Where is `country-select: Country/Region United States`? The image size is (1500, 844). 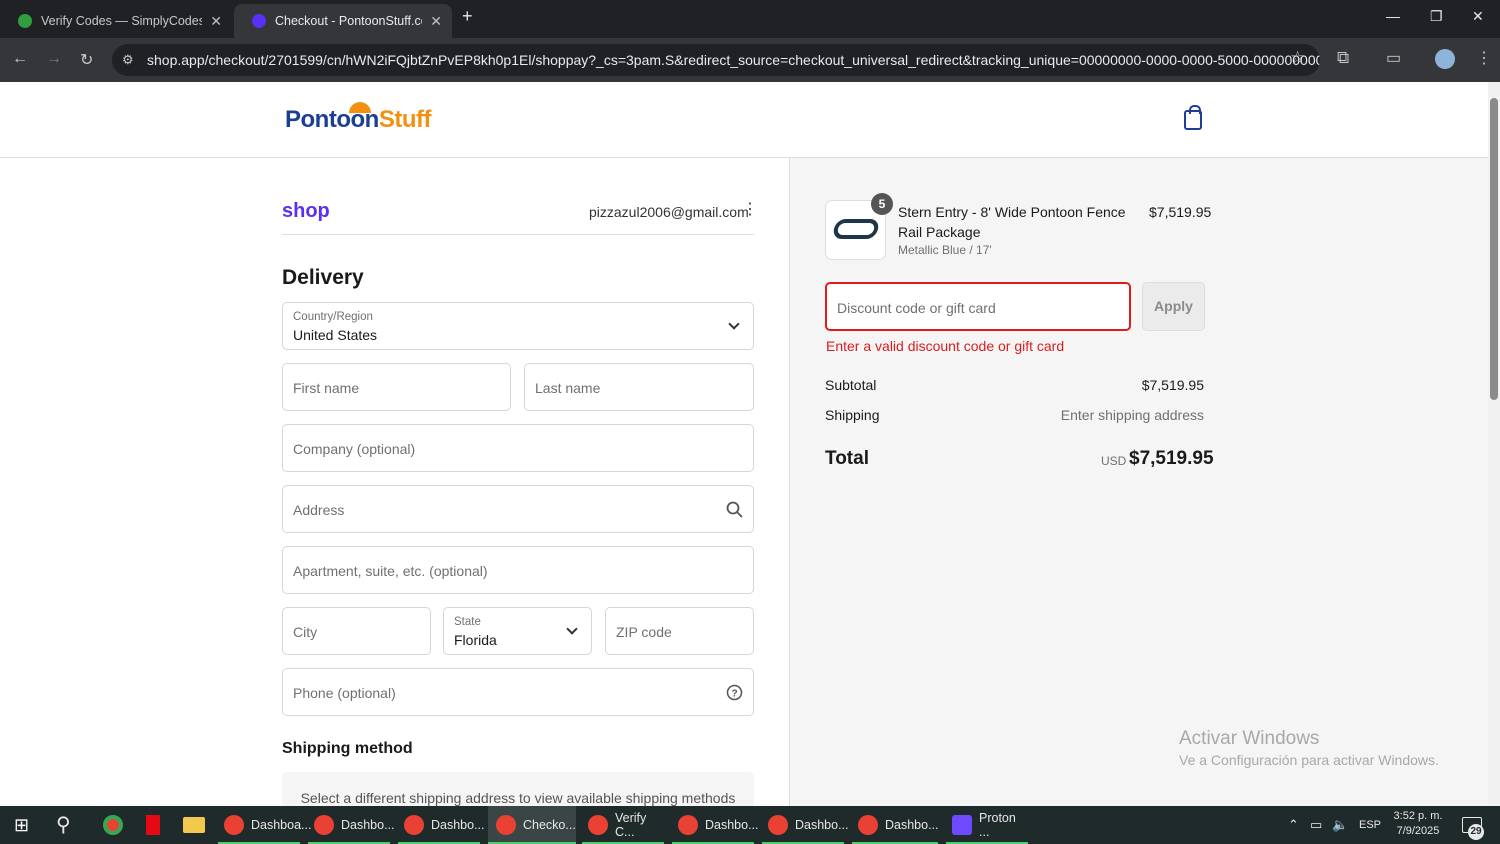 country-select: Country/Region United States is located at coordinates (518, 326).